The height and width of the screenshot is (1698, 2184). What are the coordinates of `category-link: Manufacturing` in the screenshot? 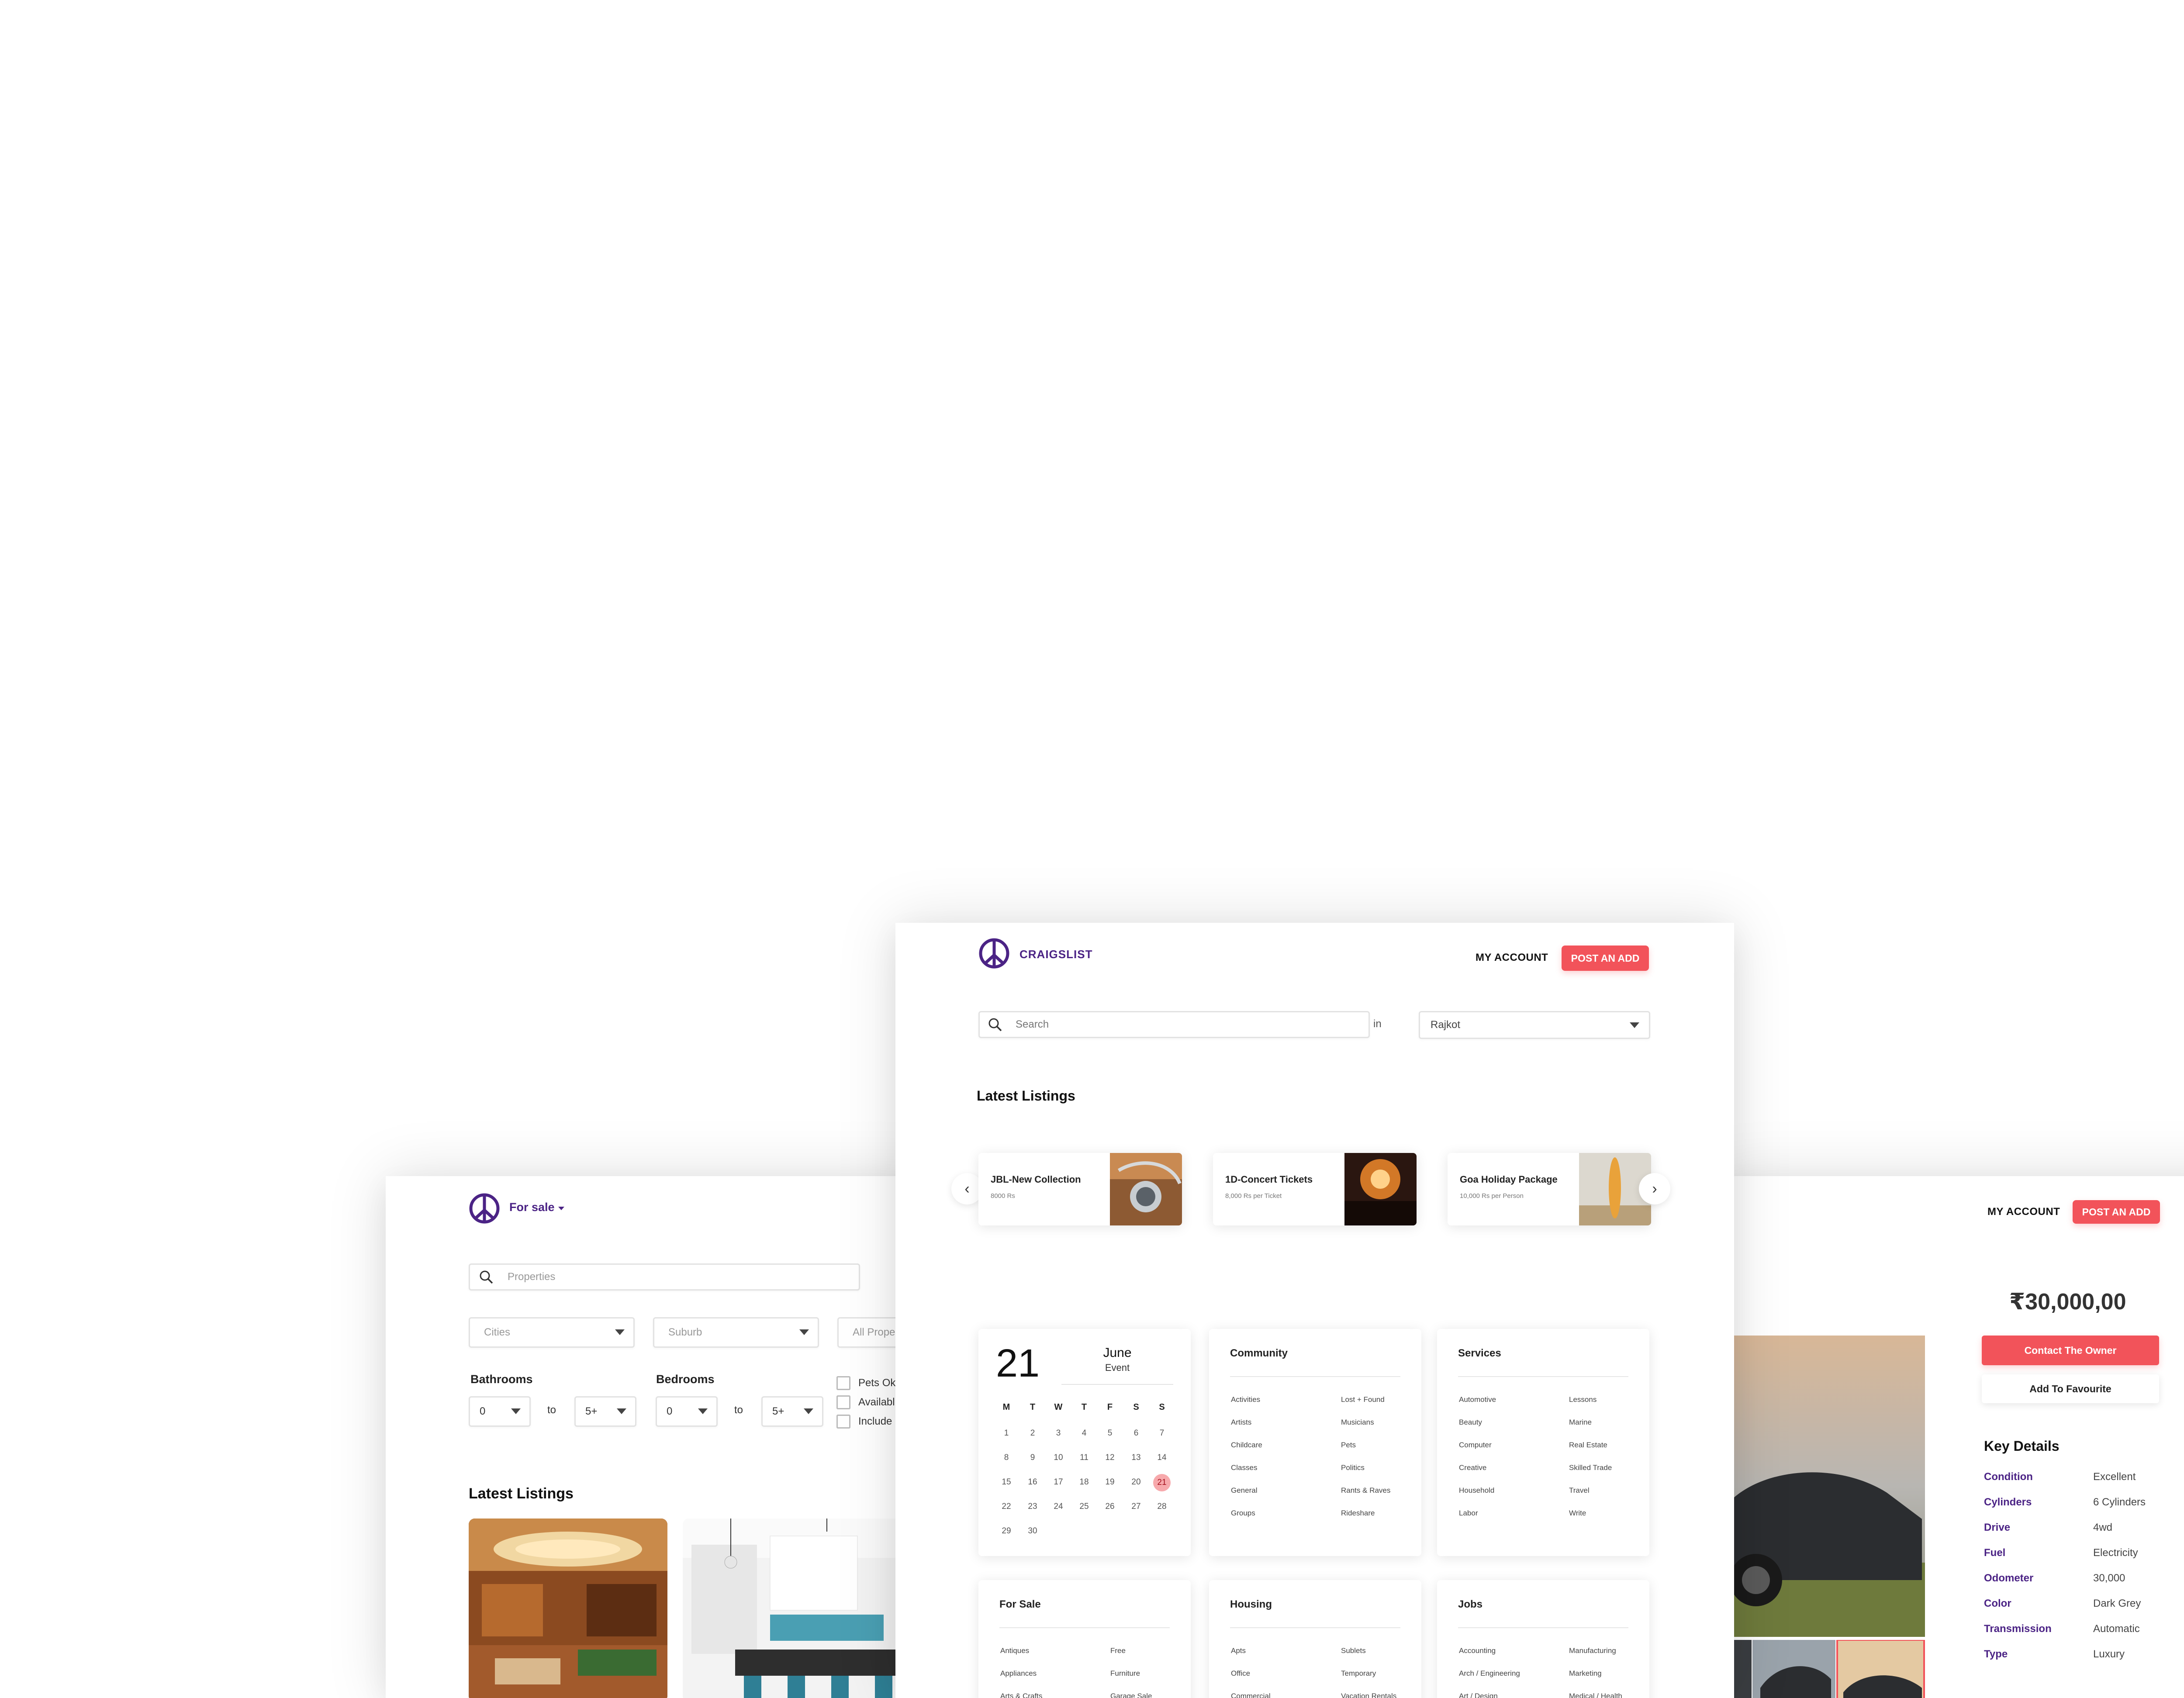 It's located at (1592, 1650).